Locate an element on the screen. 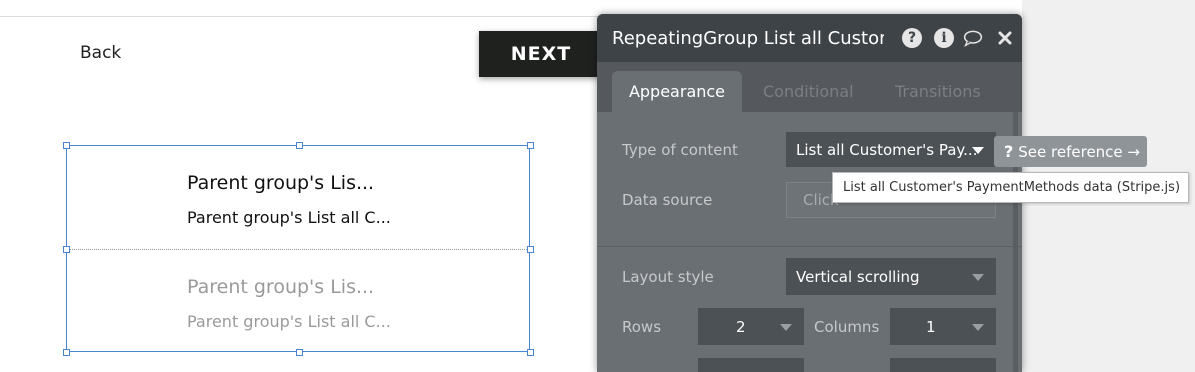 The width and height of the screenshot is (1195, 372). resize-handle-top-left is located at coordinates (66, 145).